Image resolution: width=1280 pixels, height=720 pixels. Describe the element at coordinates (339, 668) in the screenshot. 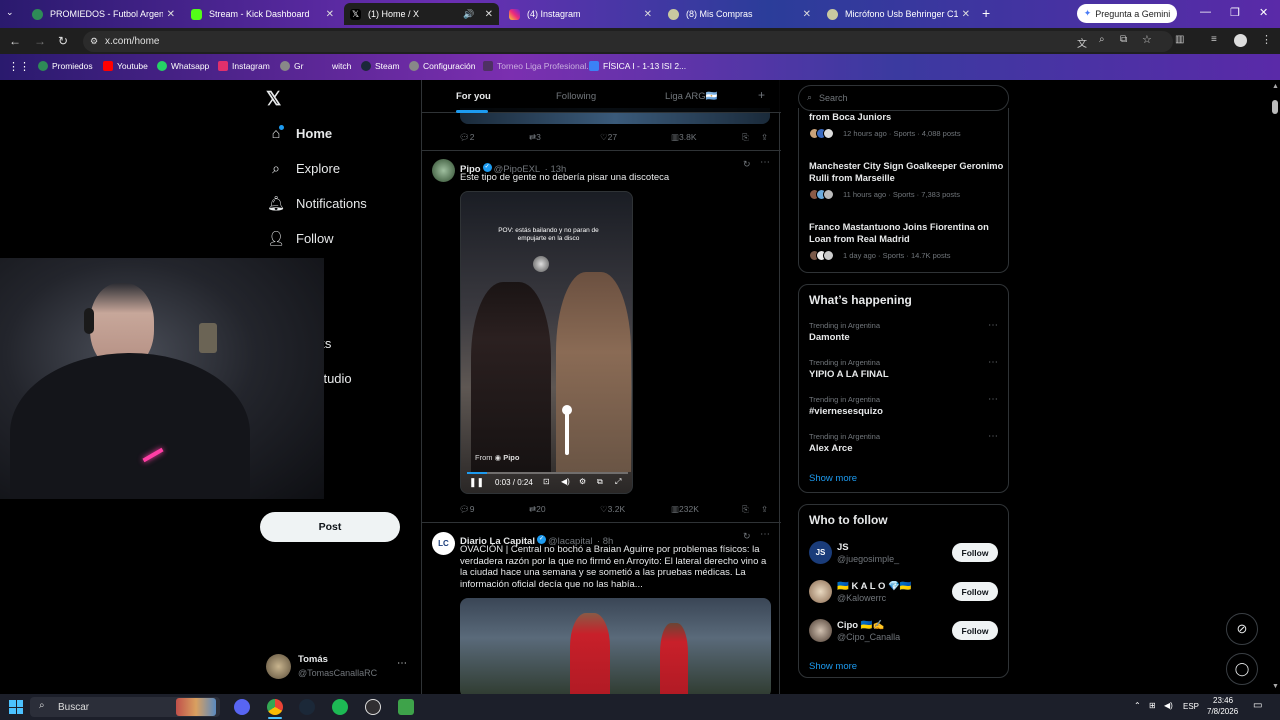

I see `account-switcher: Tomás @TomasCanallaRC ⋯` at that location.